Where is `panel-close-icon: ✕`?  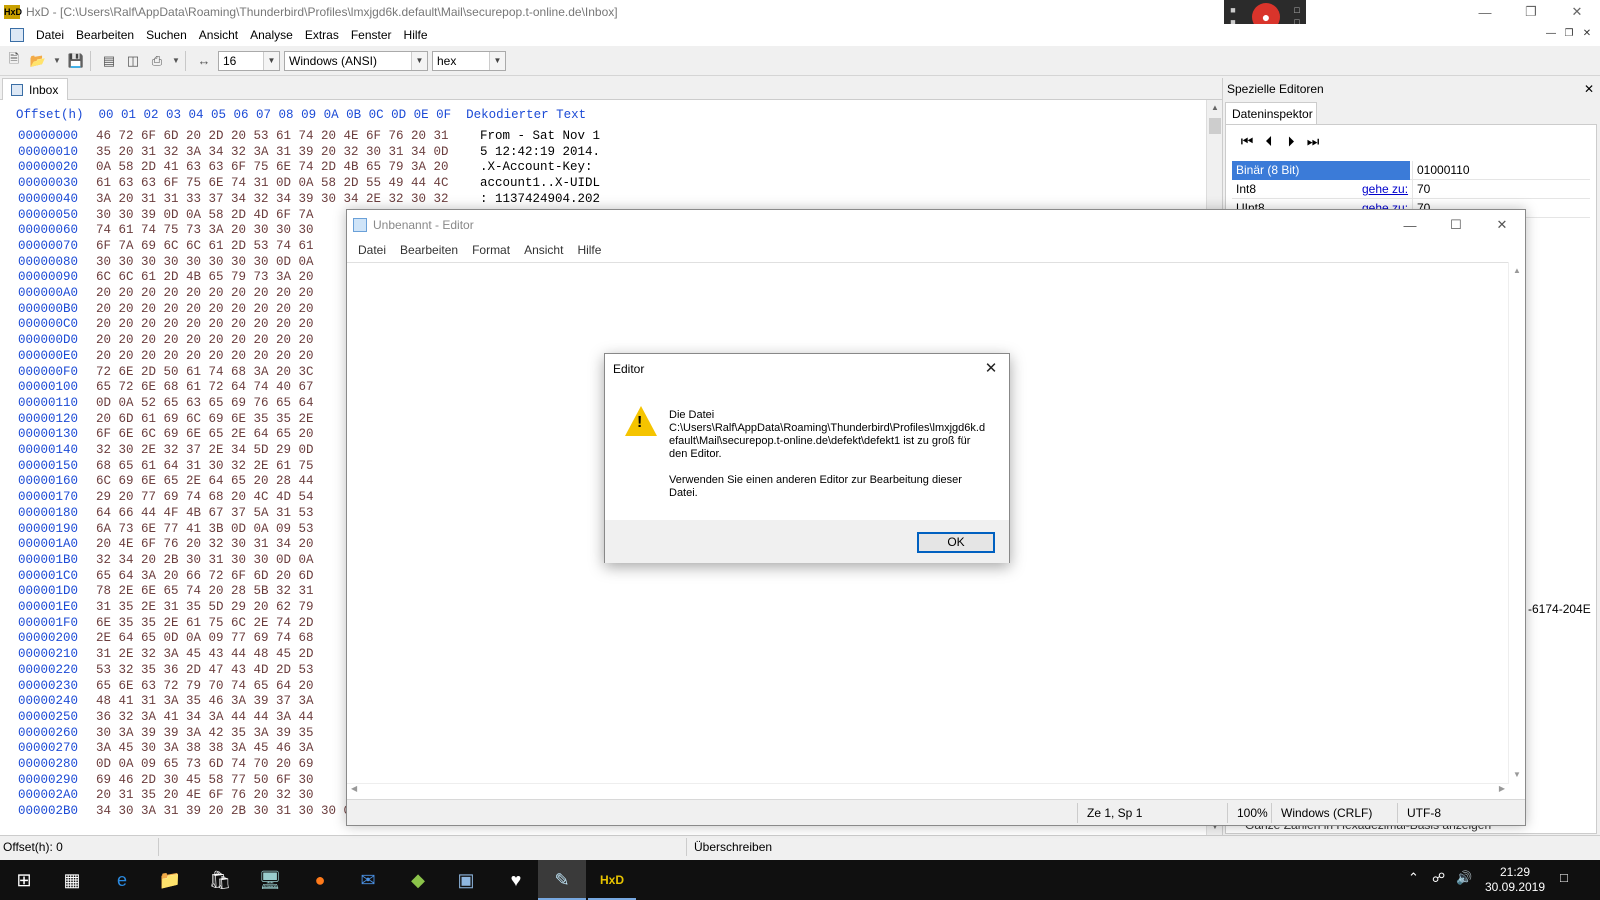 panel-close-icon: ✕ is located at coordinates (1589, 89).